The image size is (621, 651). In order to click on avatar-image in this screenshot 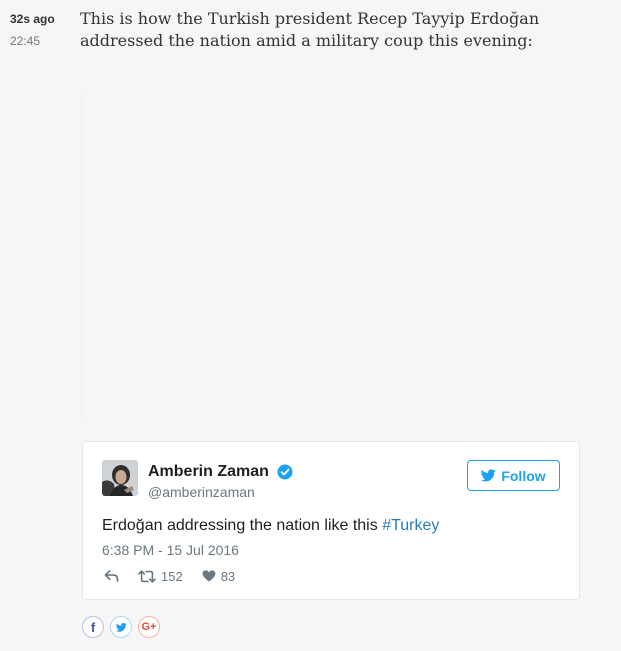, I will do `click(120, 478)`.